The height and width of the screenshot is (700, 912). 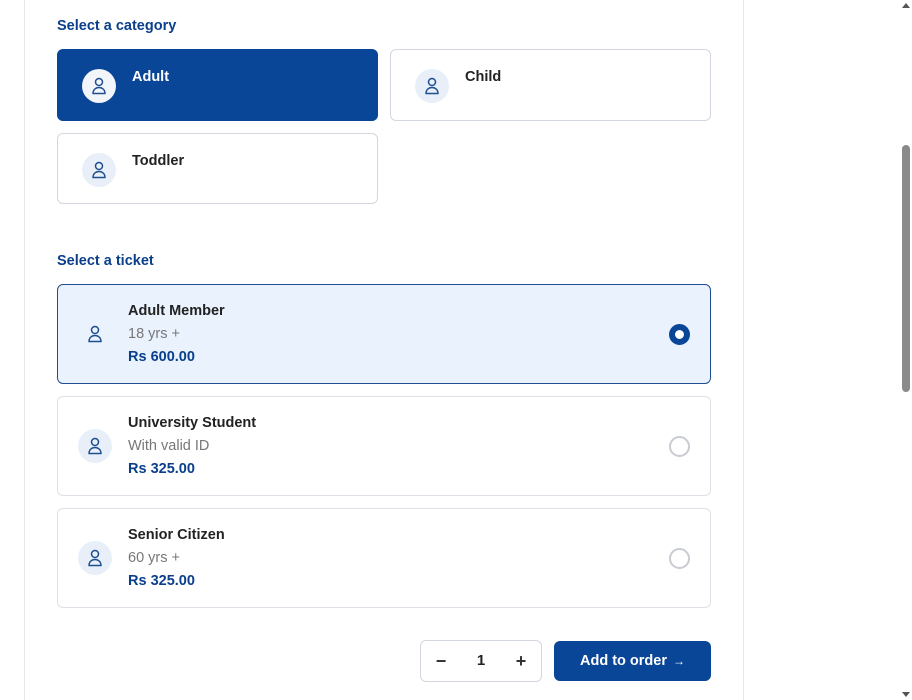 I want to click on ticket-option-adult-member: Adult Member 18 yrs + Rs 600.00, so click(x=384, y=334).